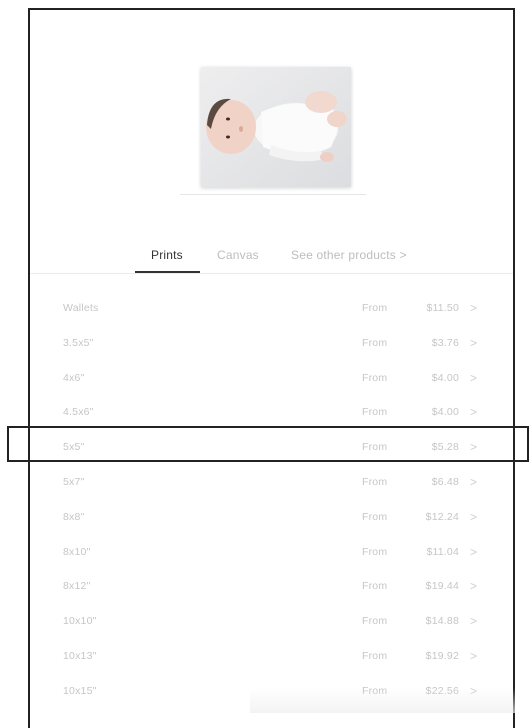 This screenshot has height=728, width=530. What do you see at coordinates (167, 255) in the screenshot?
I see `tab-prints: Prints` at bounding box center [167, 255].